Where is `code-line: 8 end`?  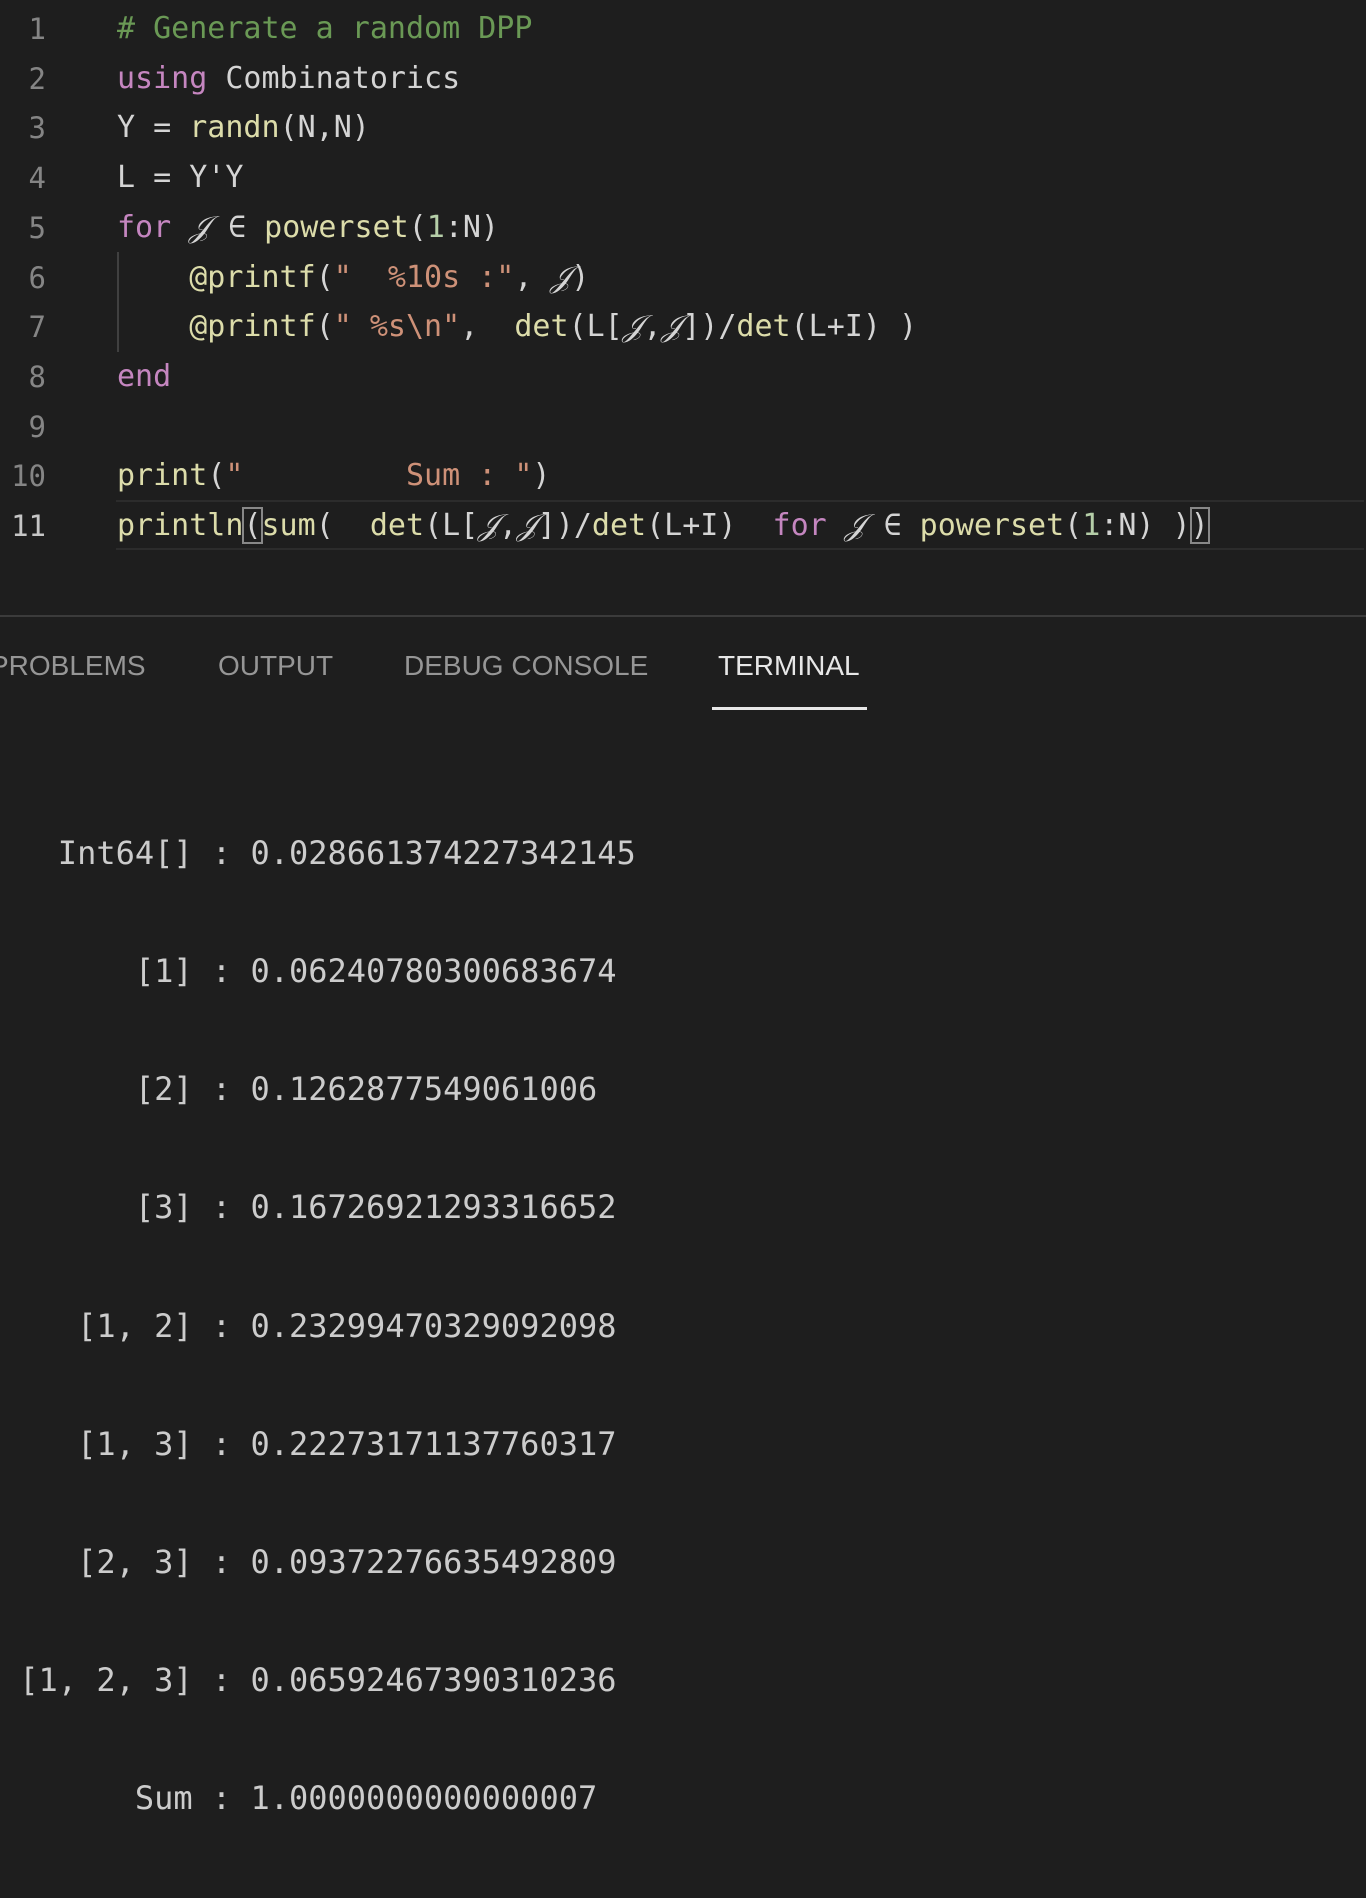
code-line: 8 end is located at coordinates (683, 376).